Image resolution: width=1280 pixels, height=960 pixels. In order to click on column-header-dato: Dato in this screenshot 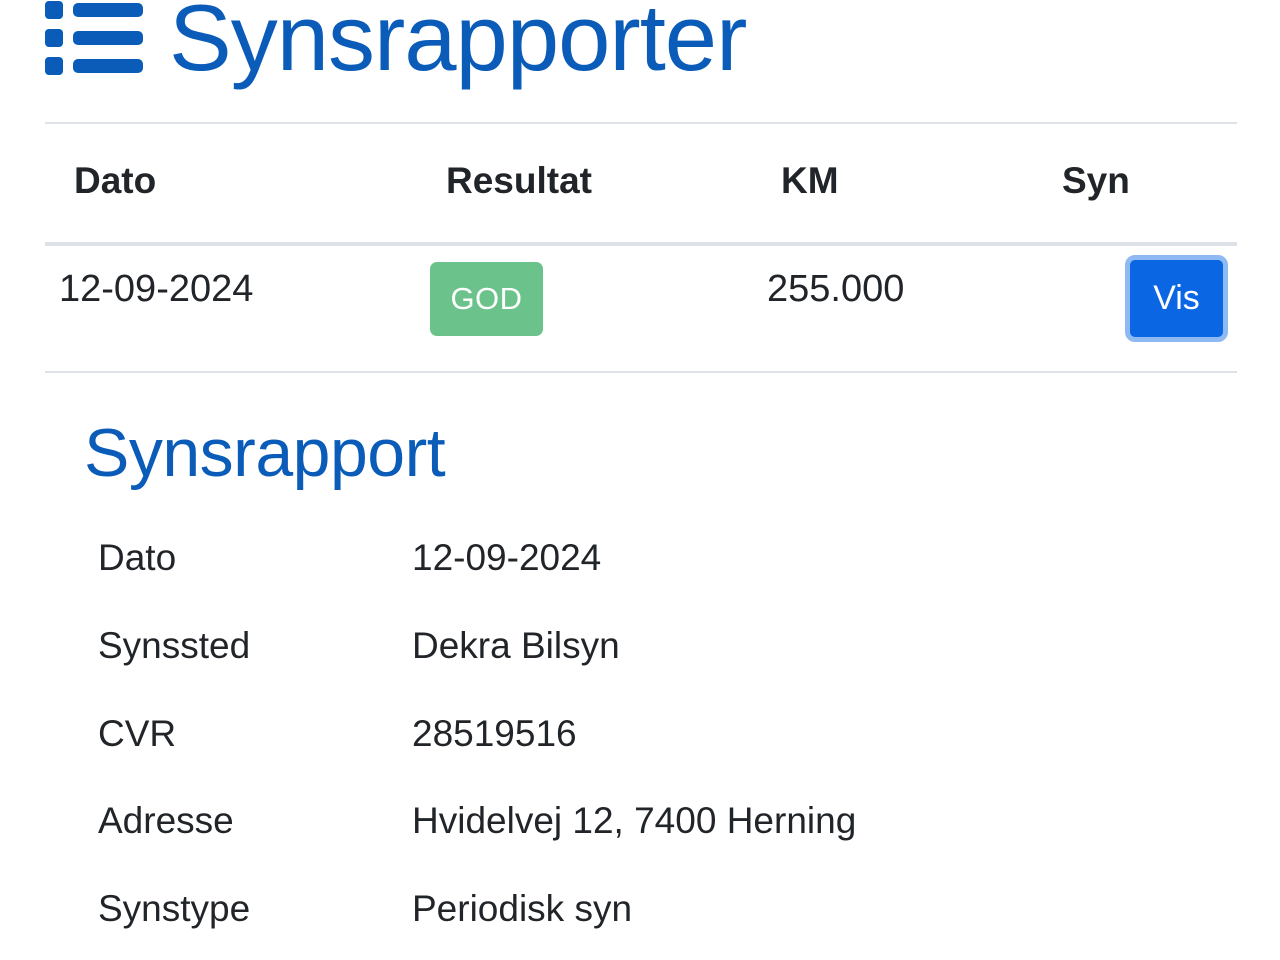, I will do `click(115, 180)`.